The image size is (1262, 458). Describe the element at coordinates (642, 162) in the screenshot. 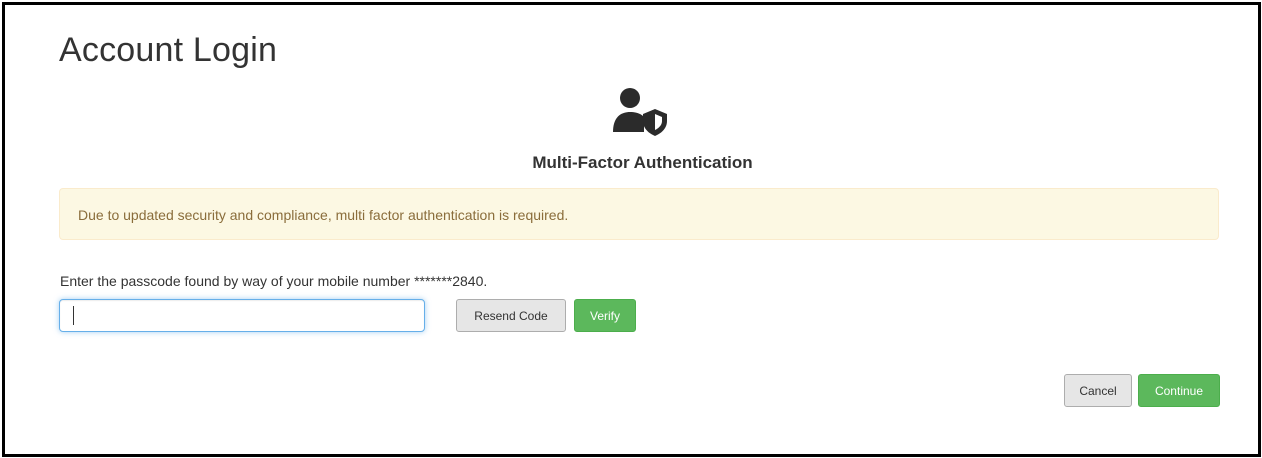

I see `mfa-heading: Multi-Factor Authentication` at that location.